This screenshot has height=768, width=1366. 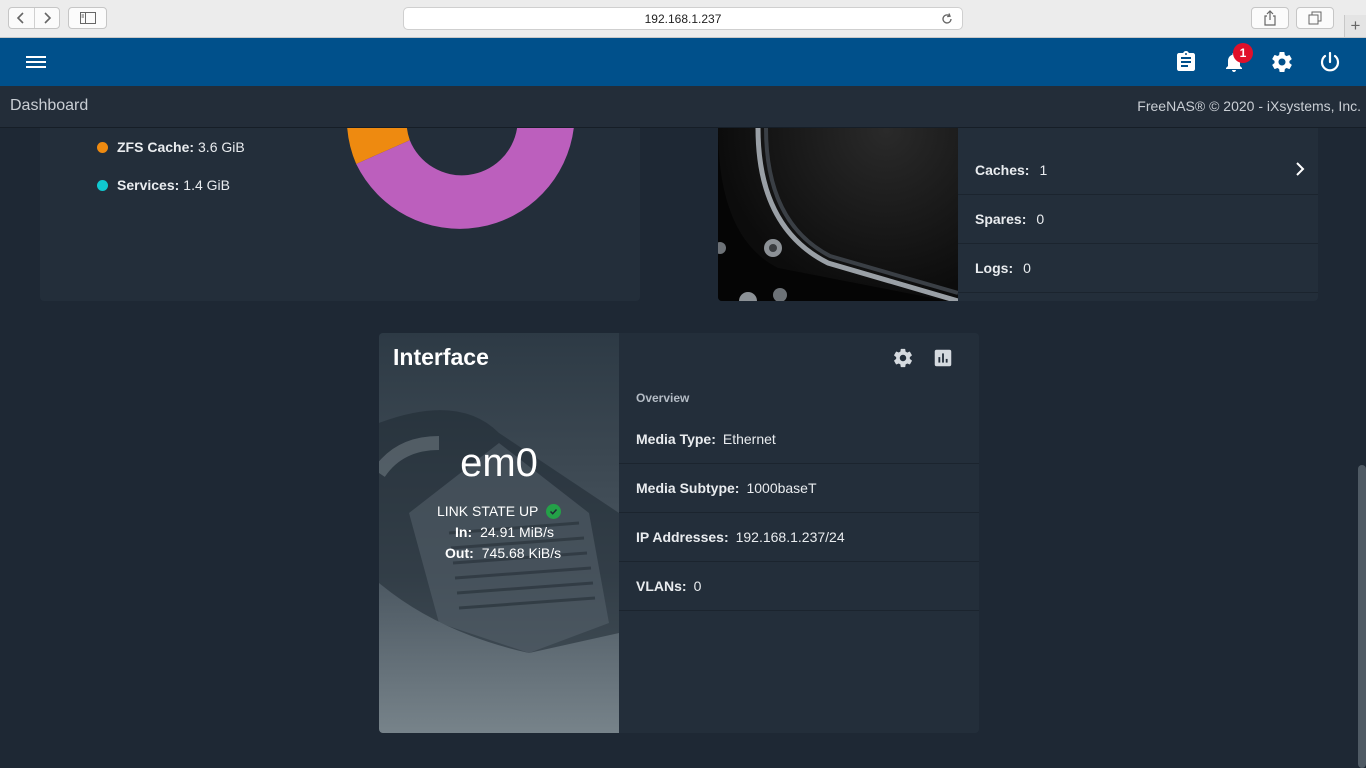 I want to click on row-value: 1, so click(x=1043, y=170).